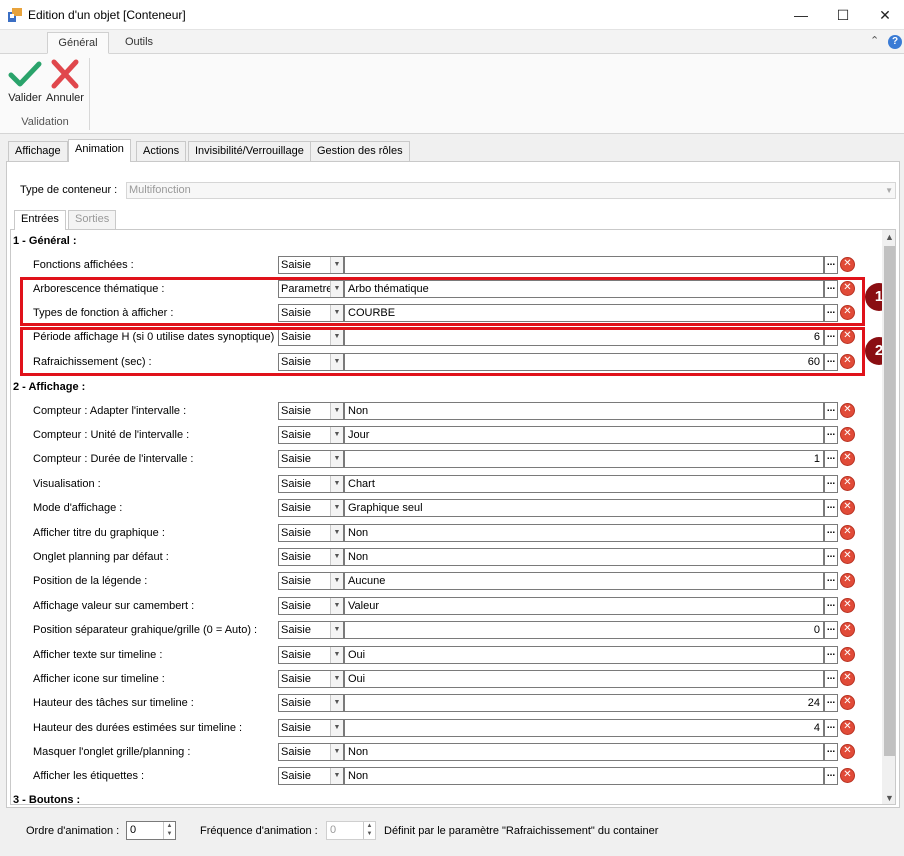 The image size is (904, 856). What do you see at coordinates (895, 42) in the screenshot?
I see `help-icon: ?` at bounding box center [895, 42].